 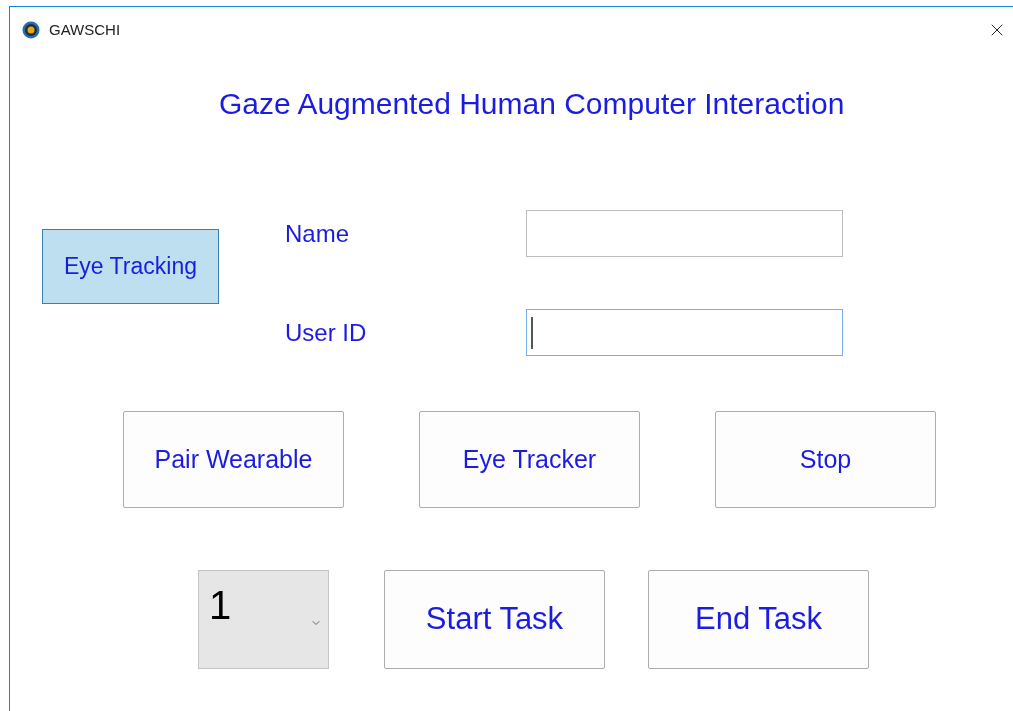 I want to click on task-button: End Task, so click(x=758, y=619).